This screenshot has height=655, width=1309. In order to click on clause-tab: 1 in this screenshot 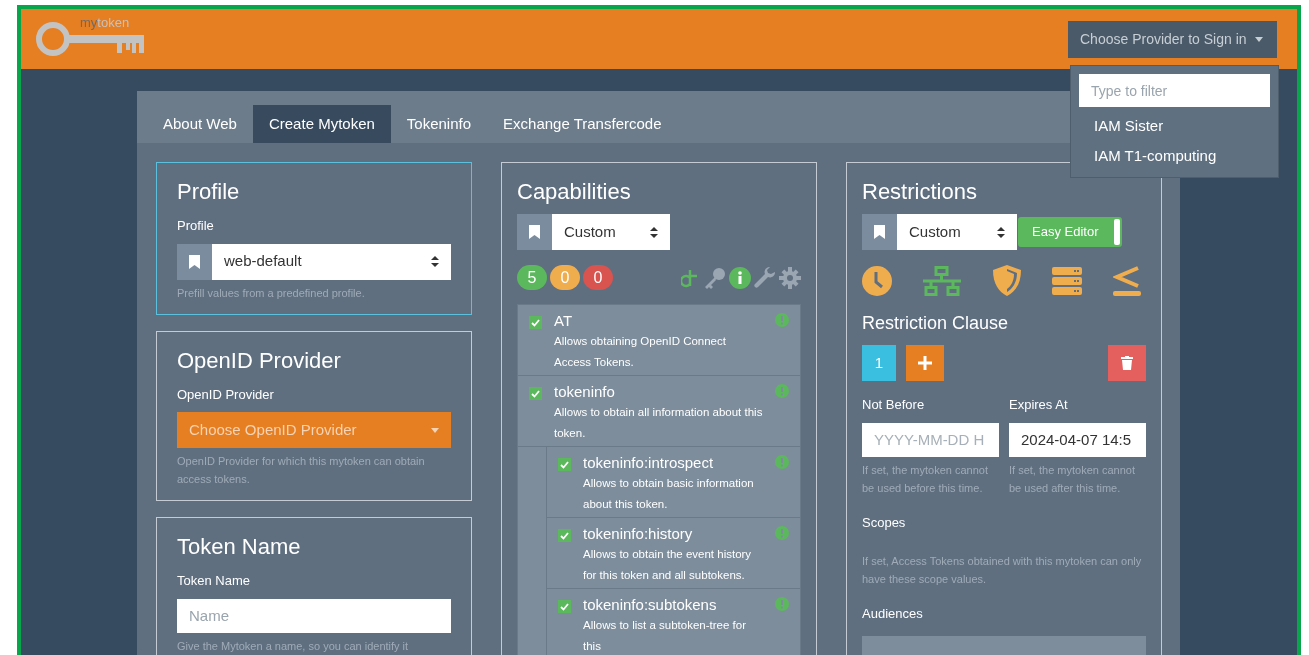, I will do `click(879, 363)`.